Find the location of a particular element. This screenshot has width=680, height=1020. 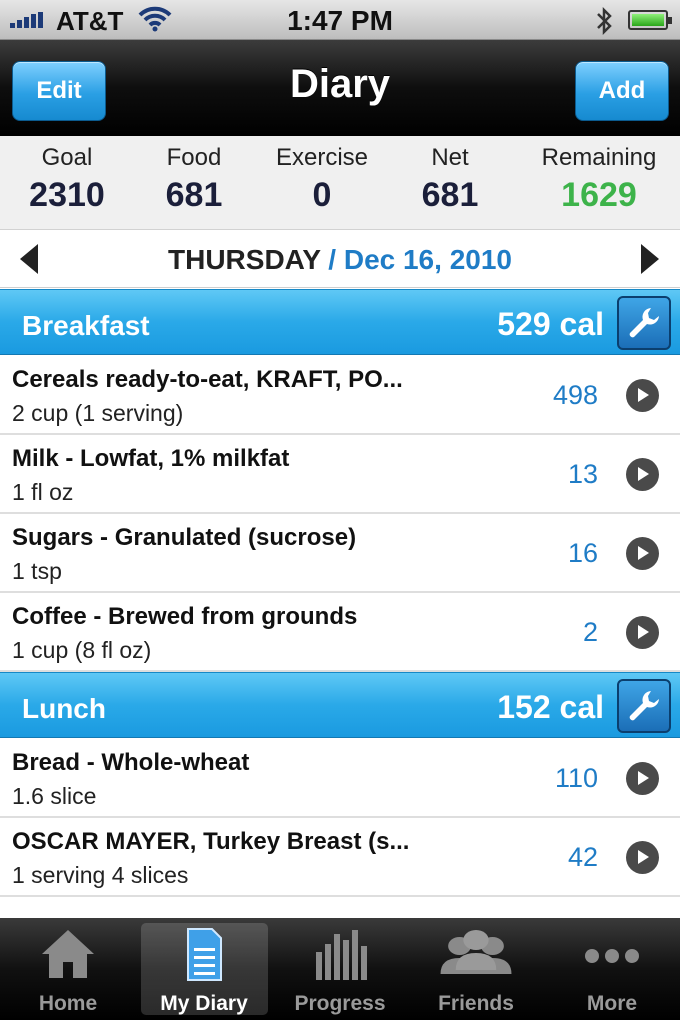

summary-remaining: Remaining 1629 is located at coordinates (599, 179).